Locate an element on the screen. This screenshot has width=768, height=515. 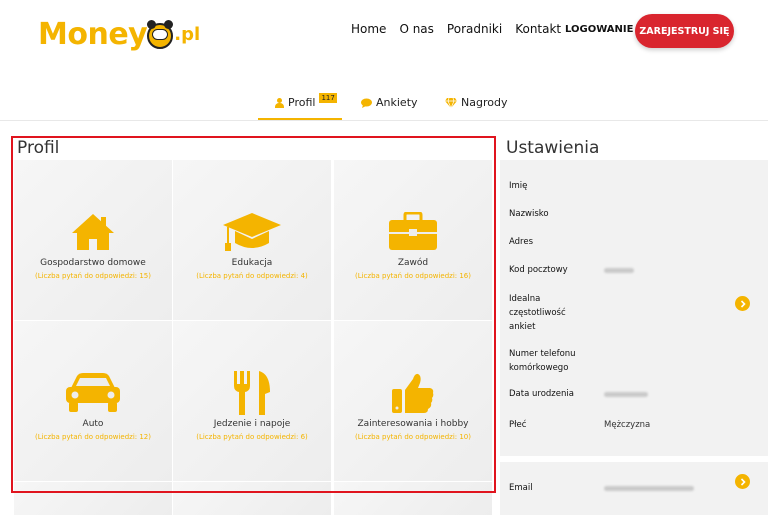
panda-logo-icon is located at coordinates (160, 34).